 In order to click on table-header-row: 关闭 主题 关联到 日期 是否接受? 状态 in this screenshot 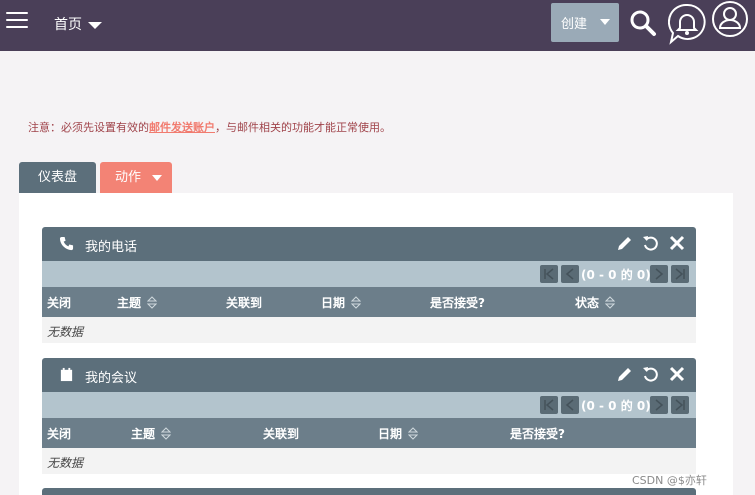, I will do `click(369, 302)`.